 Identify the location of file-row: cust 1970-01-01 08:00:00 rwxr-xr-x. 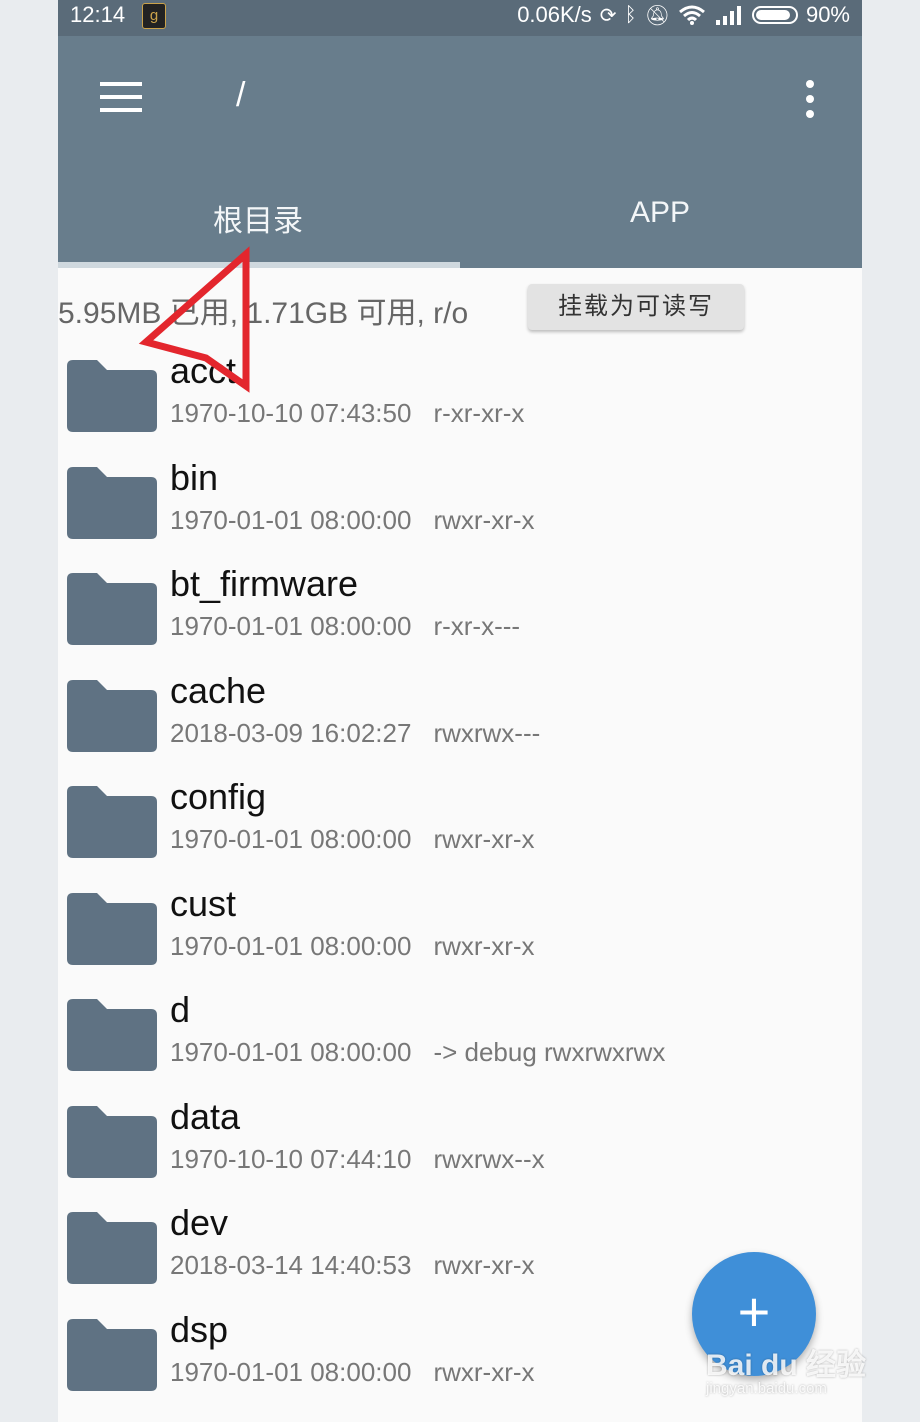
(460, 928).